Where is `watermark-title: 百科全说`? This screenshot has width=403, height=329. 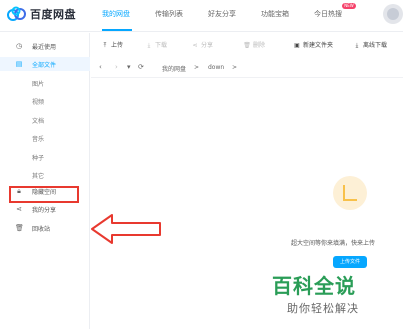 watermark-title: 百科全说 is located at coordinates (314, 286).